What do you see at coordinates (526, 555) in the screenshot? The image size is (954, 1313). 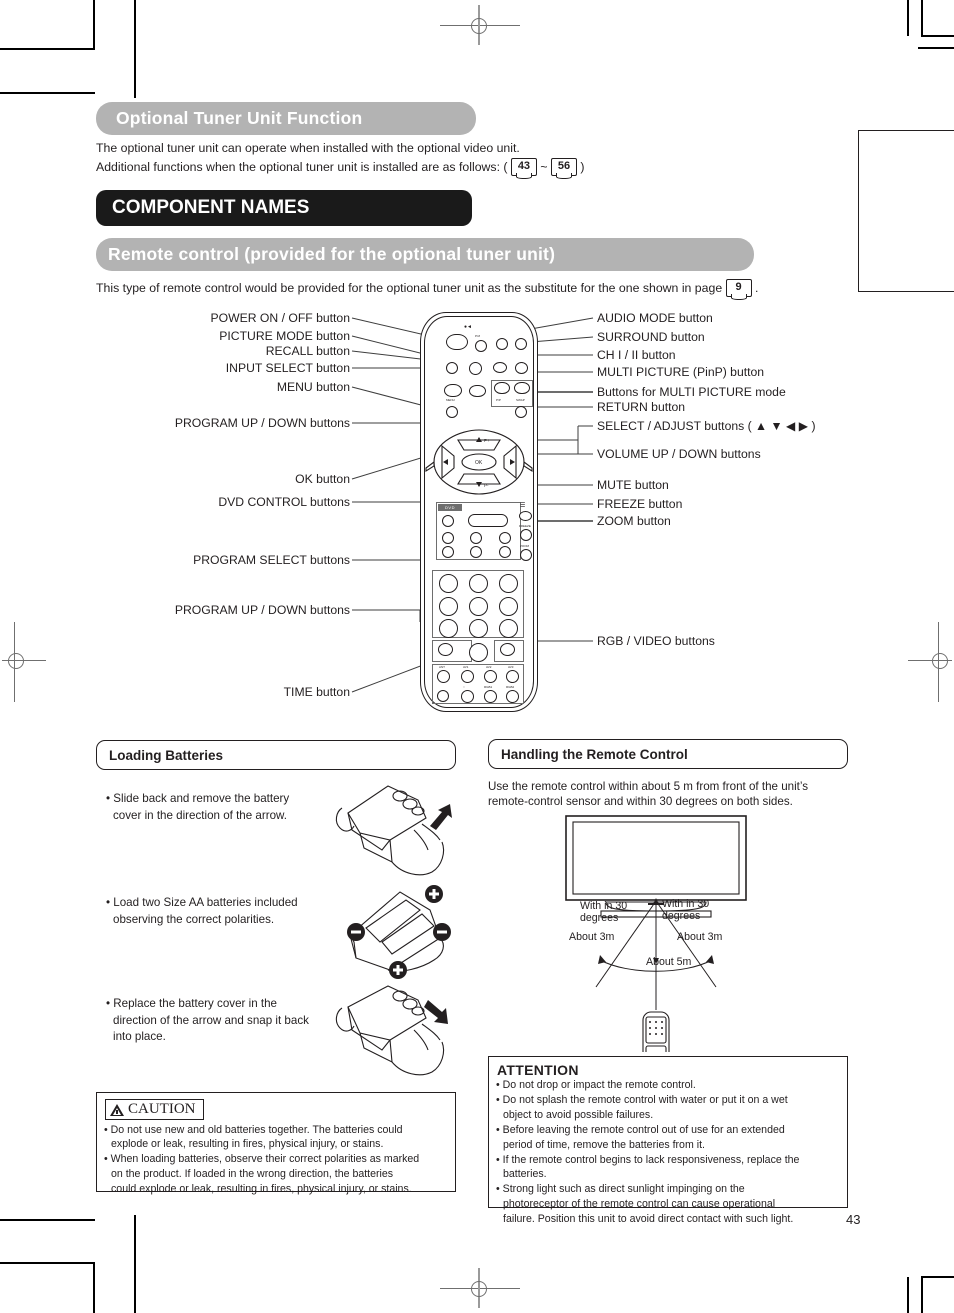 I see `zoom-button` at bounding box center [526, 555].